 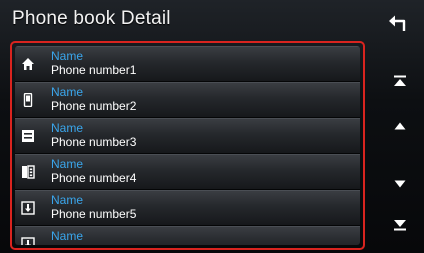 What do you see at coordinates (187, 172) in the screenshot?
I see `list-item: Name Phone number4` at bounding box center [187, 172].